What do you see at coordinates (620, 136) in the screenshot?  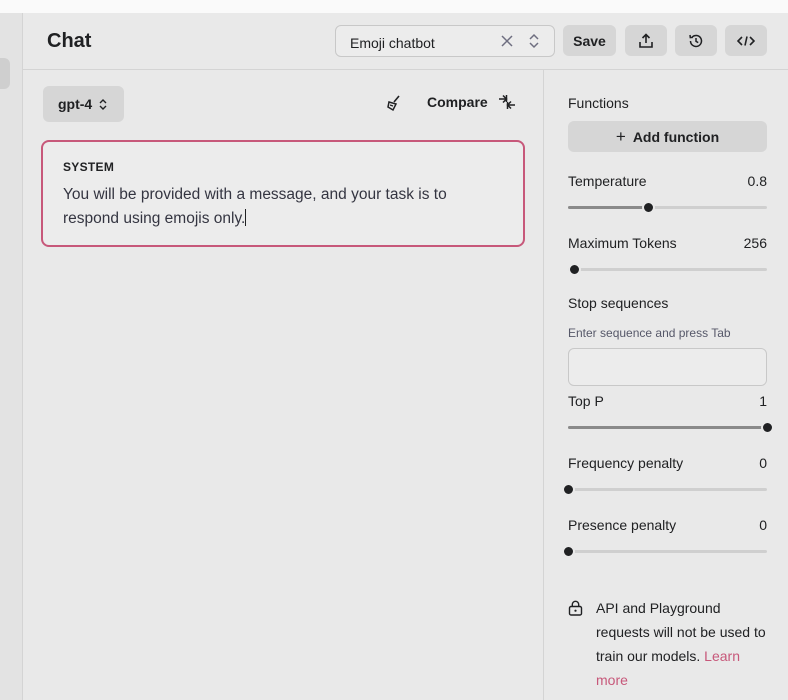 I see `plus-icon: +` at bounding box center [620, 136].